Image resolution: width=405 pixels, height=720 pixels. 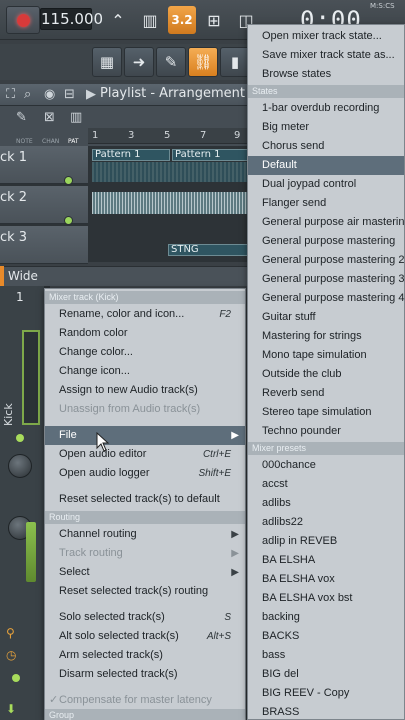 I want to click on state-menu-item: Big meter, so click(x=326, y=127).